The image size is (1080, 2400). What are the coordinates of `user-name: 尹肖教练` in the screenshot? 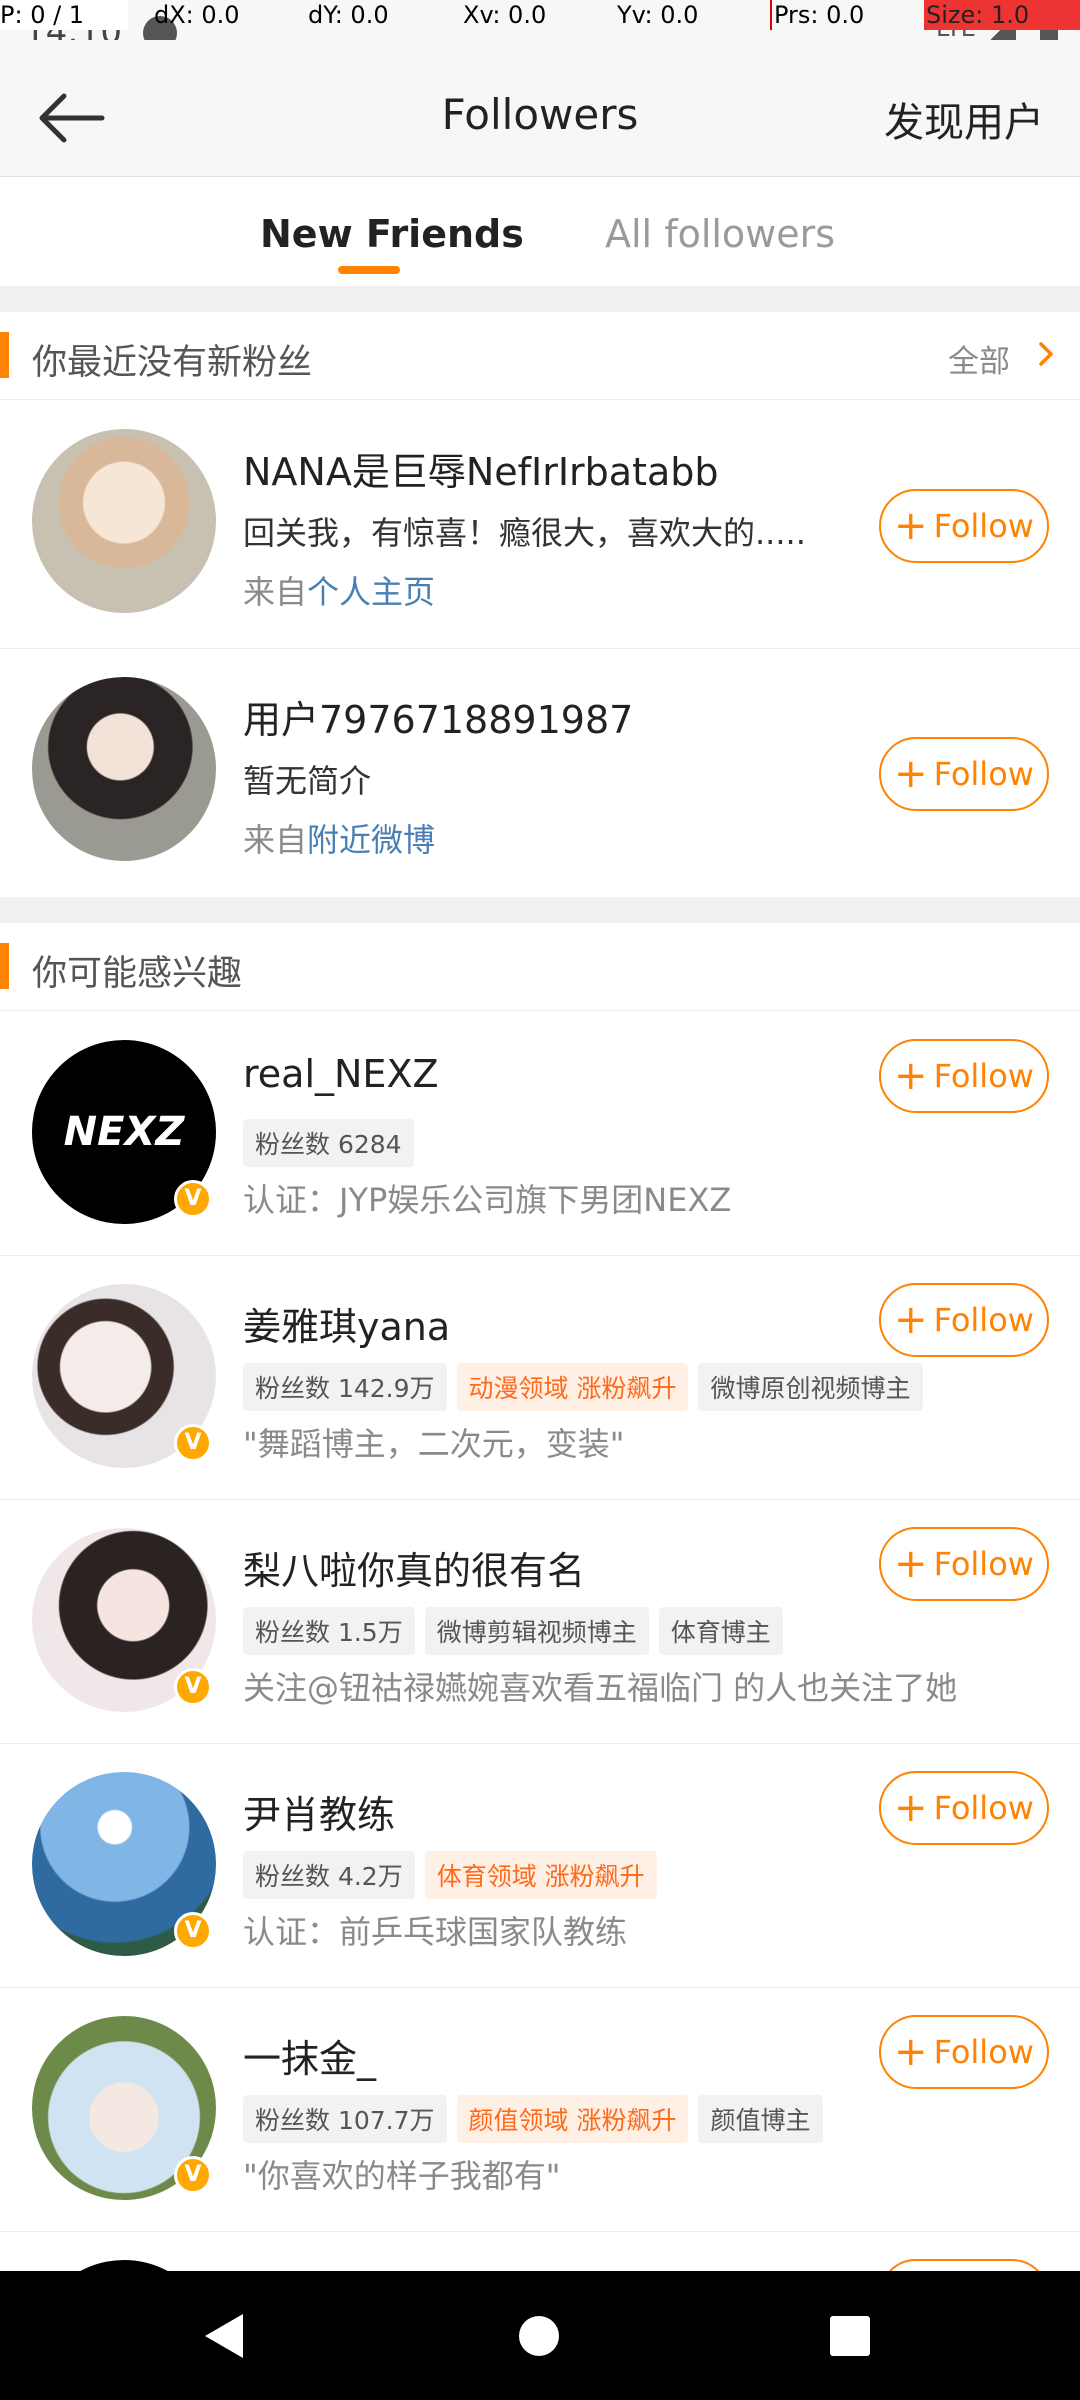 It's located at (319, 1811).